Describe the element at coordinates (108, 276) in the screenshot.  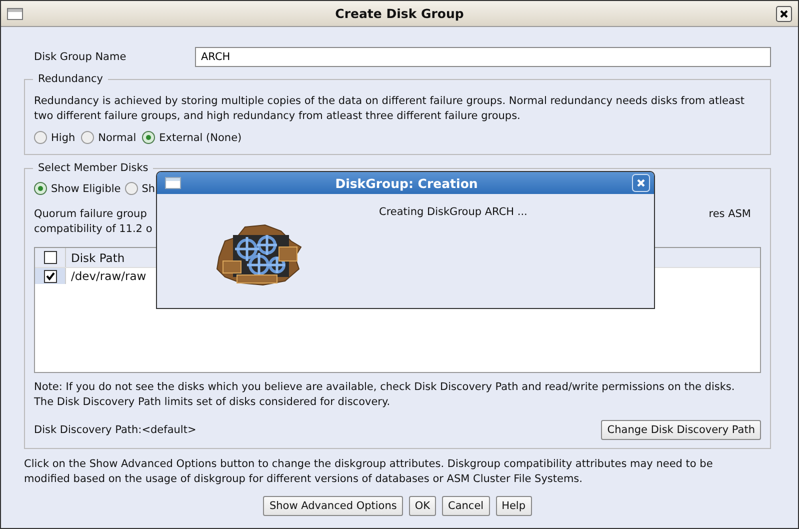
I see `table-cell-text: /dev/raw/raw` at that location.